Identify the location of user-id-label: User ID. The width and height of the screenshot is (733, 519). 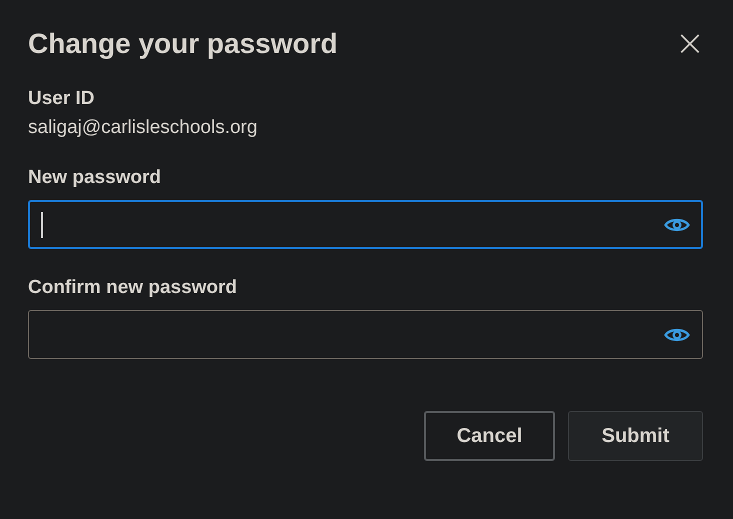
(62, 99).